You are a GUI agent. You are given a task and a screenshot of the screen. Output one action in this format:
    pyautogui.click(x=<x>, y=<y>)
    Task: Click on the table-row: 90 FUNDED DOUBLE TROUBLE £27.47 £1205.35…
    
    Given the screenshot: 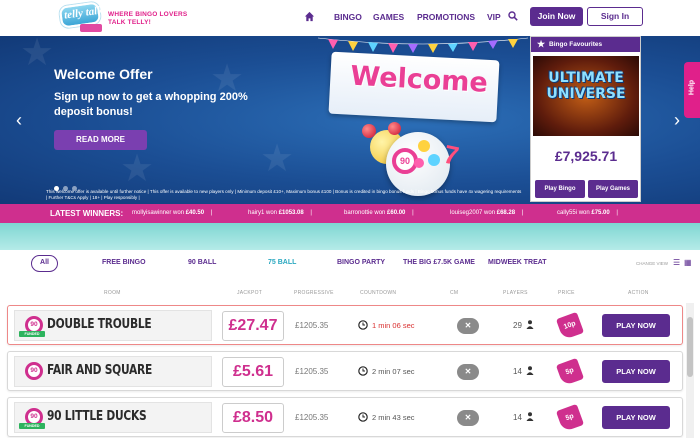 What is the action you would take?
    pyautogui.click(x=345, y=325)
    